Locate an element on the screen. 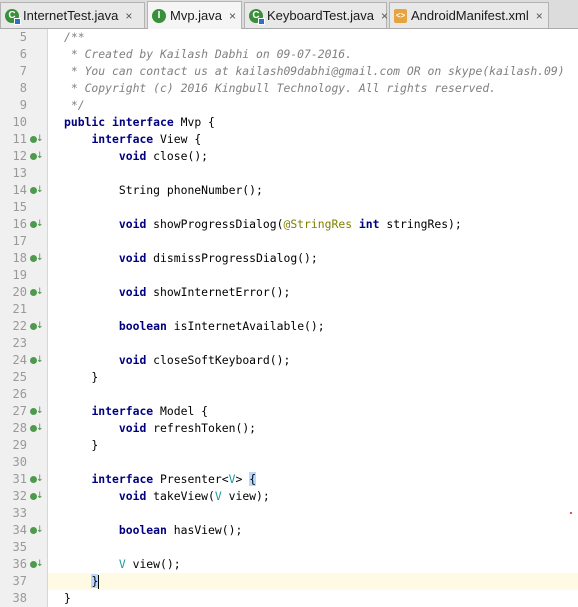 The height and width of the screenshot is (607, 578). code-line: */ is located at coordinates (74, 105).